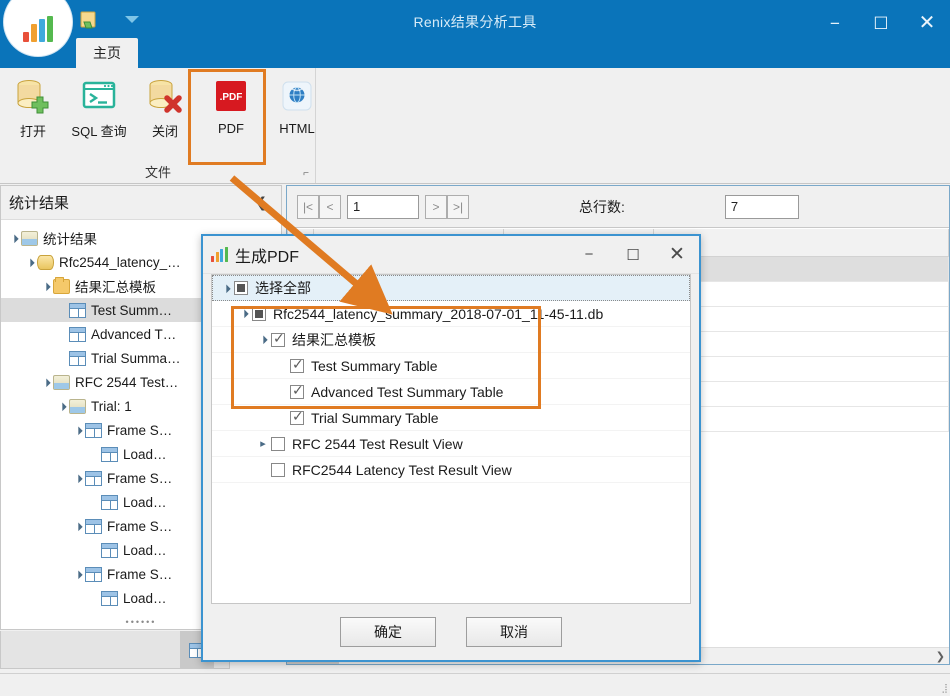 This screenshot has height=696, width=950. What do you see at coordinates (267, 257) in the screenshot?
I see `dialog-title: 生成PDF` at bounding box center [267, 257].